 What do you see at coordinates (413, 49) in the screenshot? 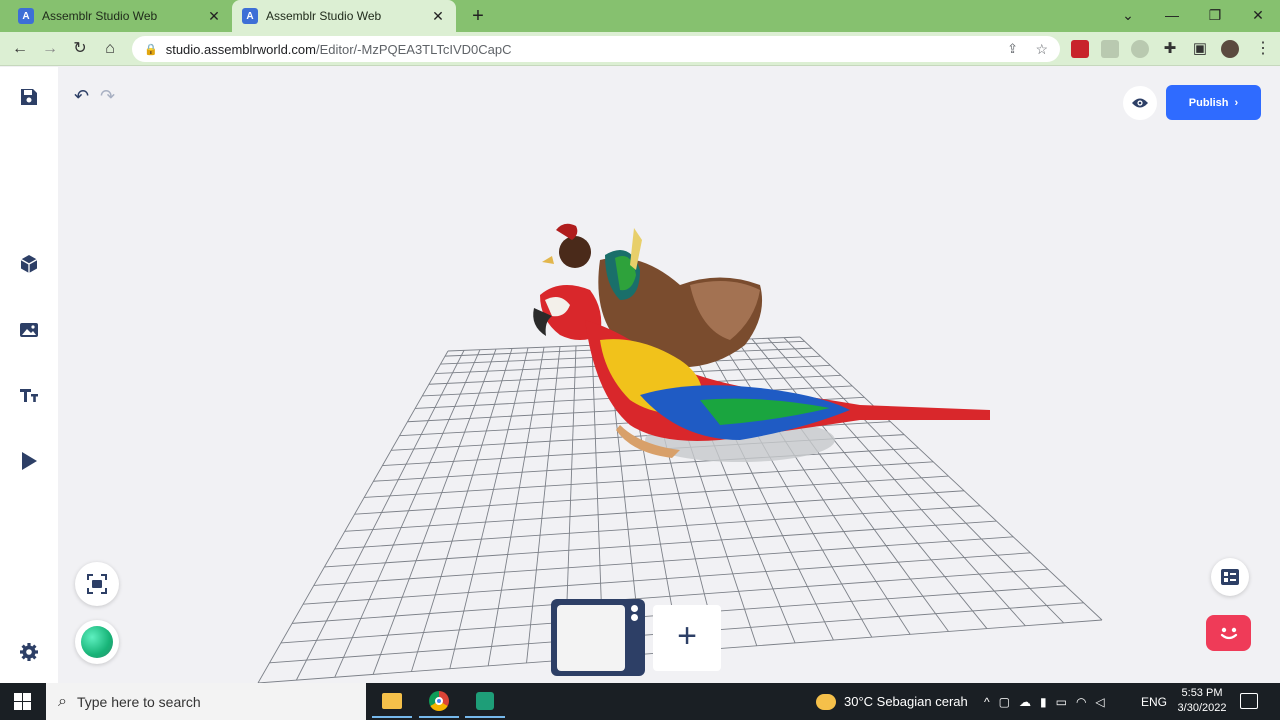
I see `url-path: /Editor/-MzPQEA3TLTcIVD0CapC` at bounding box center [413, 49].